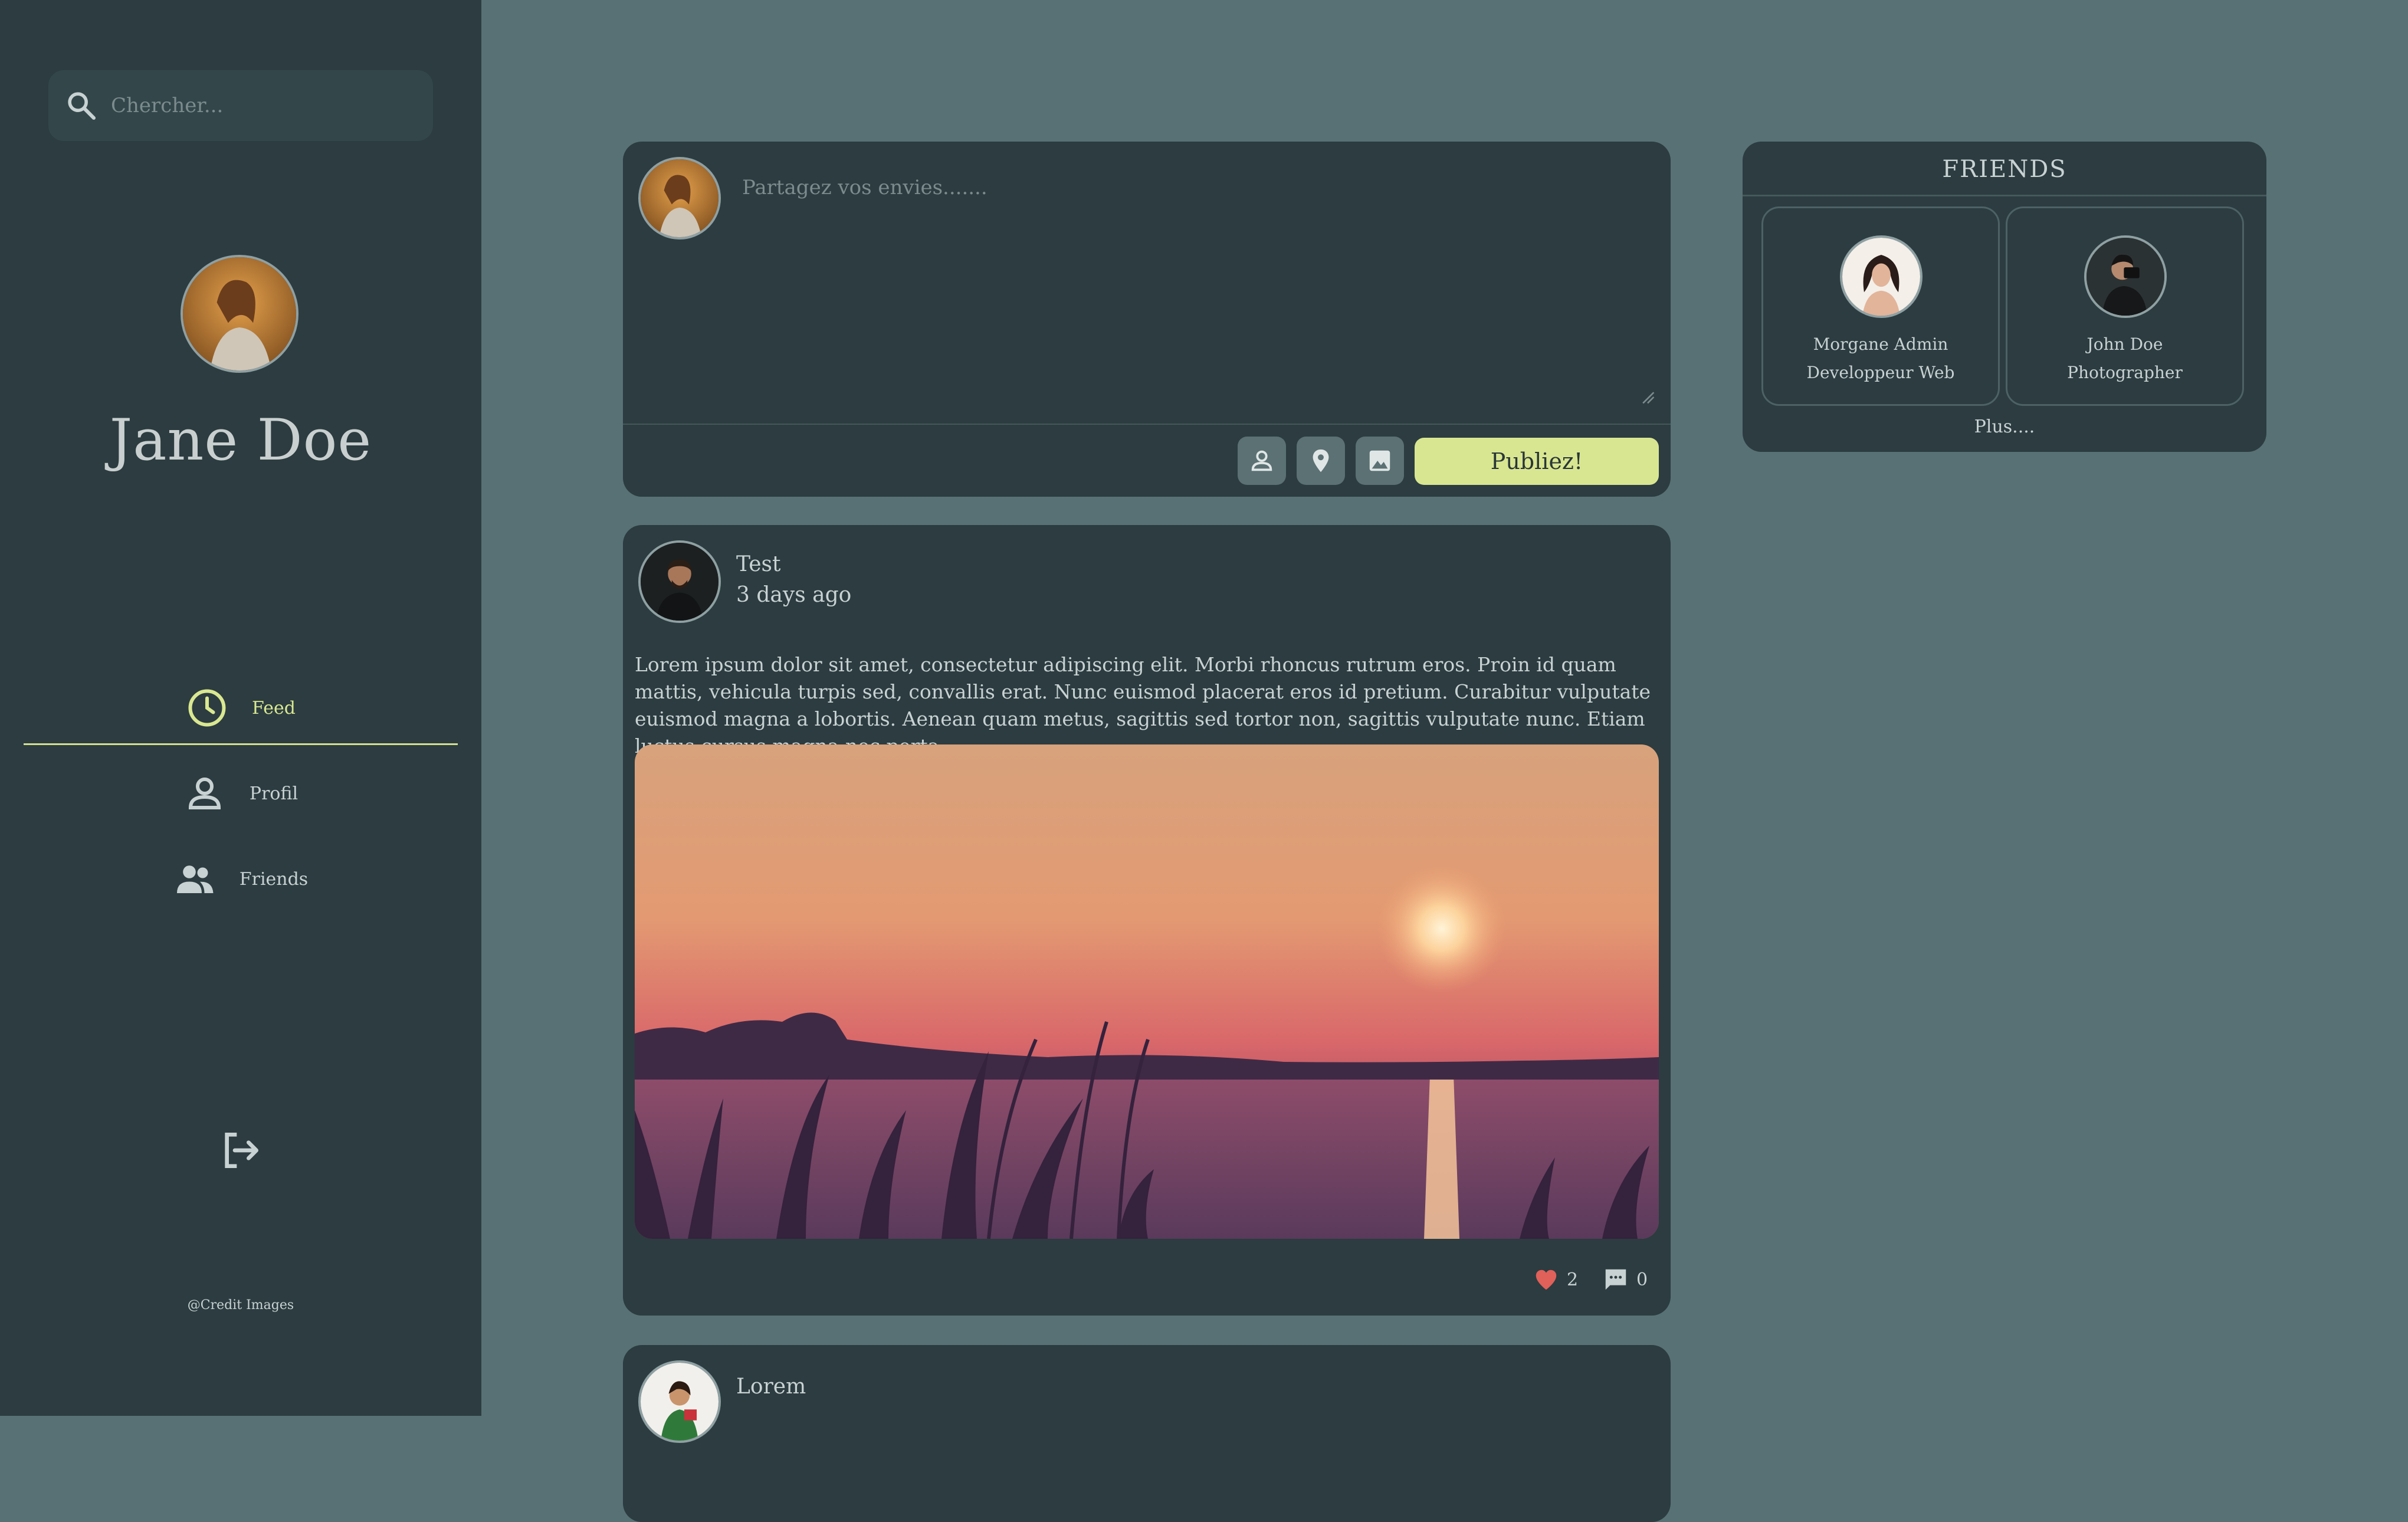 The width and height of the screenshot is (2408, 1522). I want to click on post-author: Lorem, so click(771, 1387).